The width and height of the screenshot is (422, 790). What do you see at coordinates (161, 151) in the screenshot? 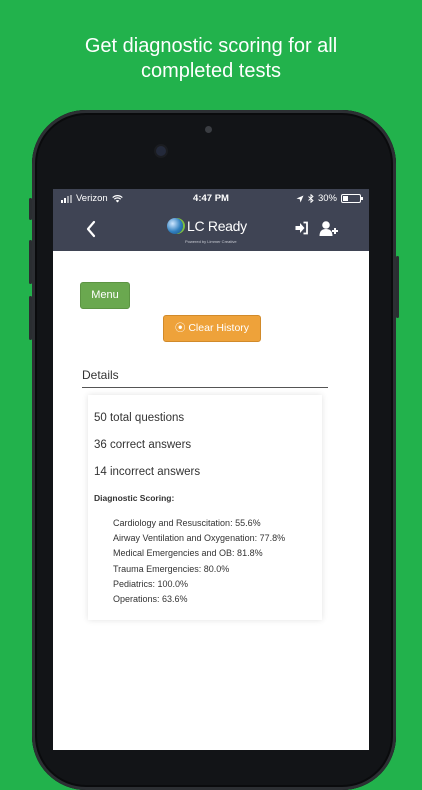
I see `front-camera` at bounding box center [161, 151].